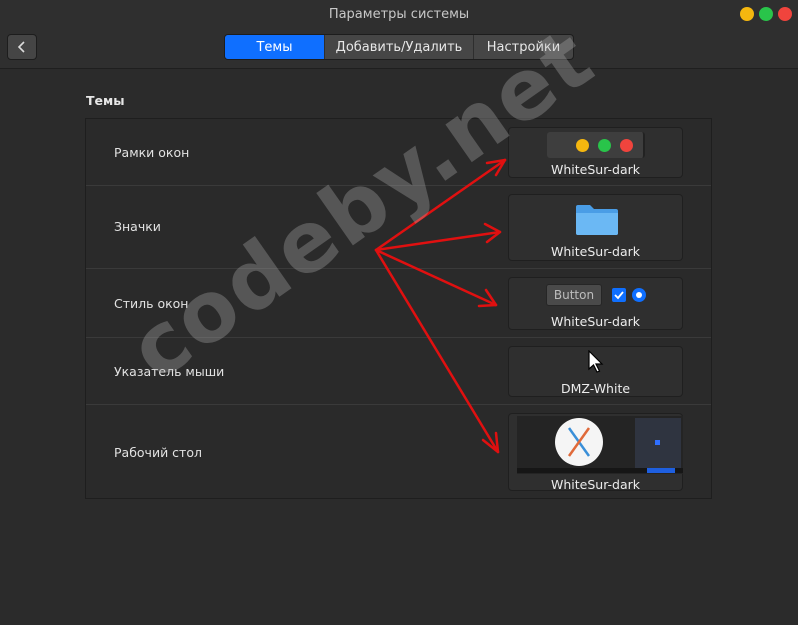  What do you see at coordinates (766, 14) in the screenshot?
I see `maximize-button` at bounding box center [766, 14].